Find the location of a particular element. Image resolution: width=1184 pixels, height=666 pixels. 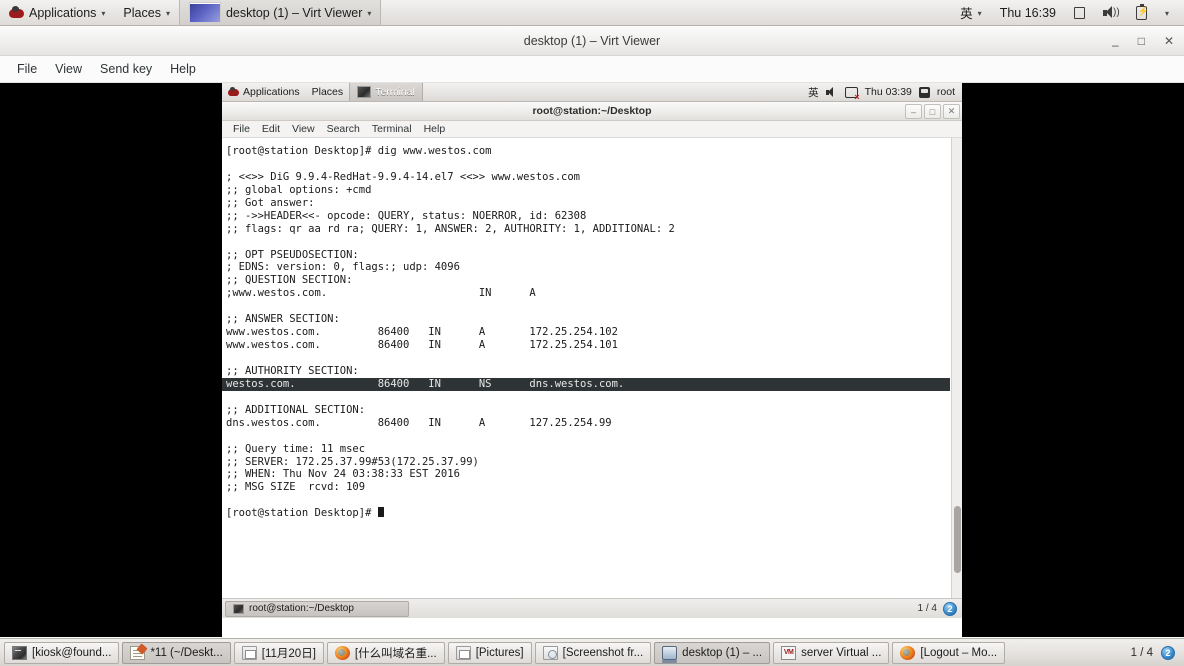

terminal-line: ;; ADDITIONAL SECTION: is located at coordinates (296, 409).